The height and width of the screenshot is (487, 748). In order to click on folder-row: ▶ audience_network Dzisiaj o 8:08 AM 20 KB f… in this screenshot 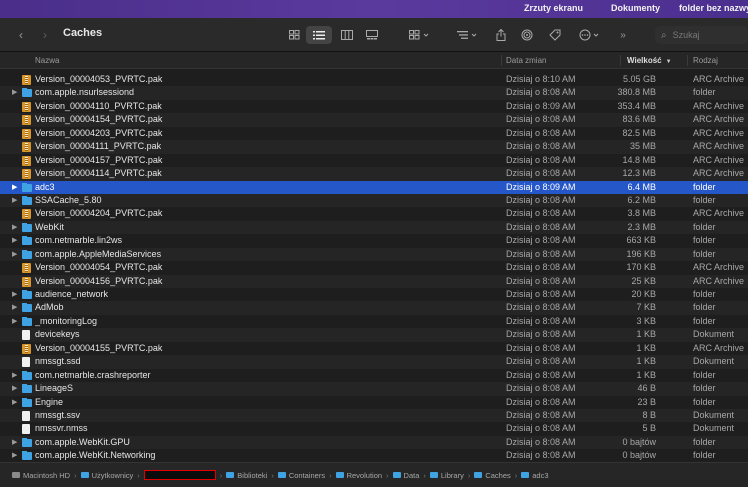, I will do `click(374, 294)`.